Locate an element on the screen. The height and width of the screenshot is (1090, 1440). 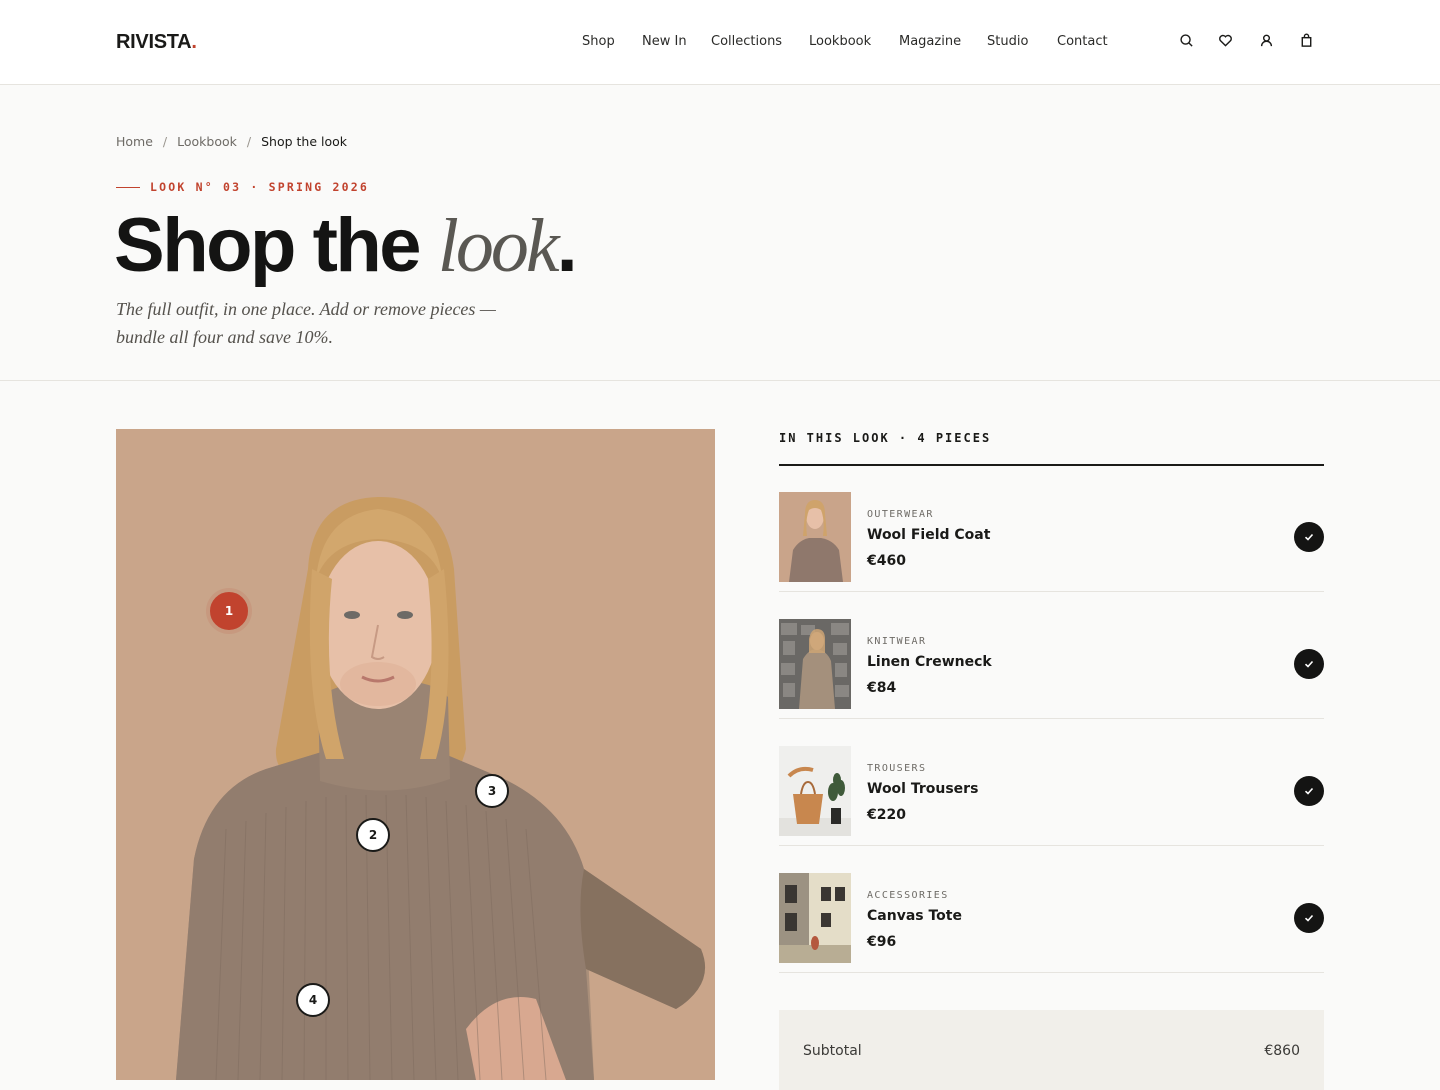
item-price: €460 is located at coordinates (886, 561).